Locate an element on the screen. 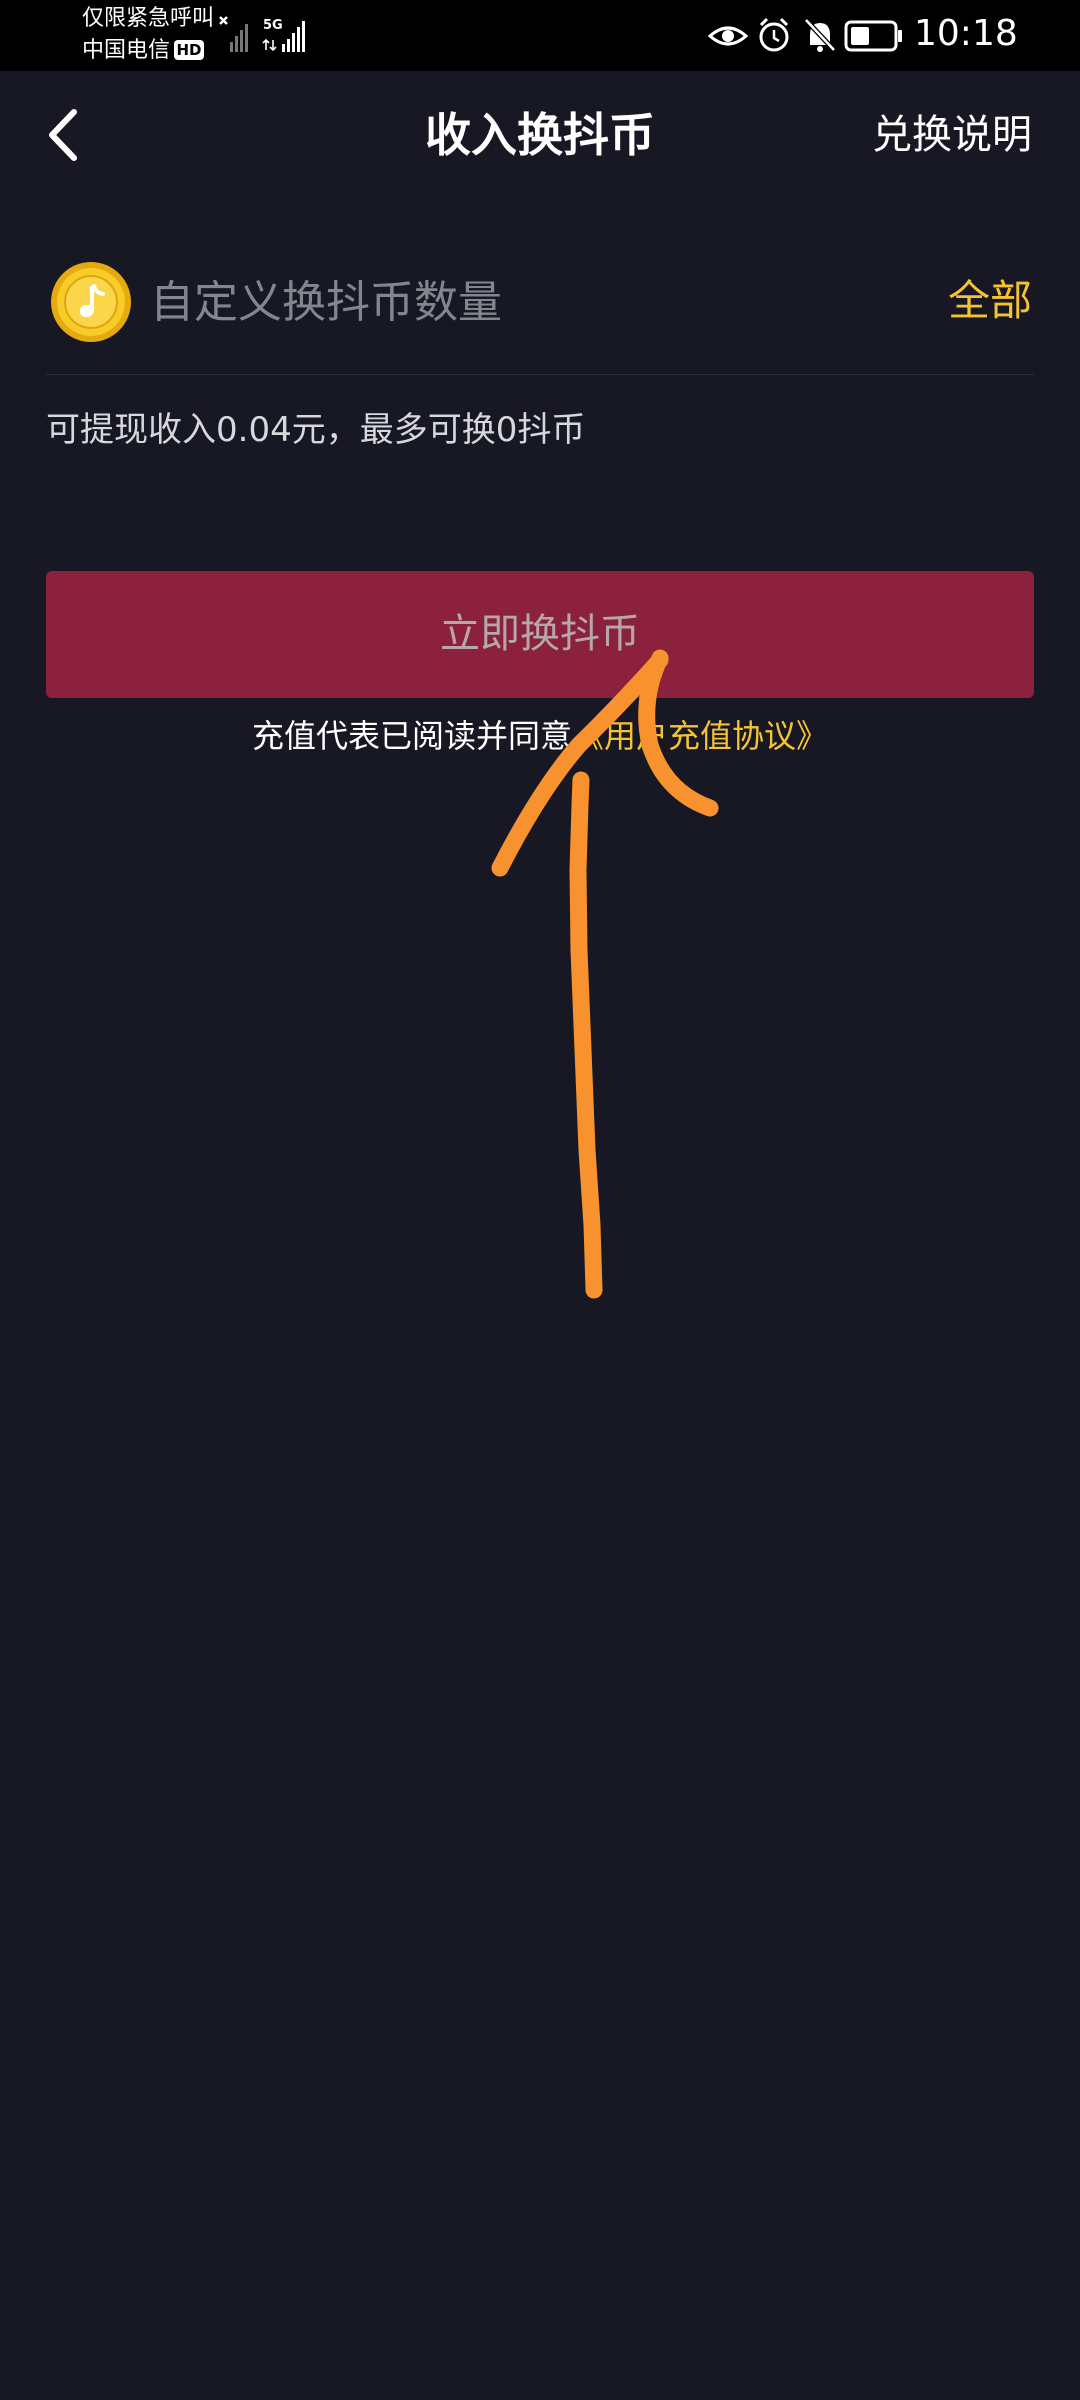 This screenshot has width=1080, height=2400. back-button is located at coordinates (67, 135).